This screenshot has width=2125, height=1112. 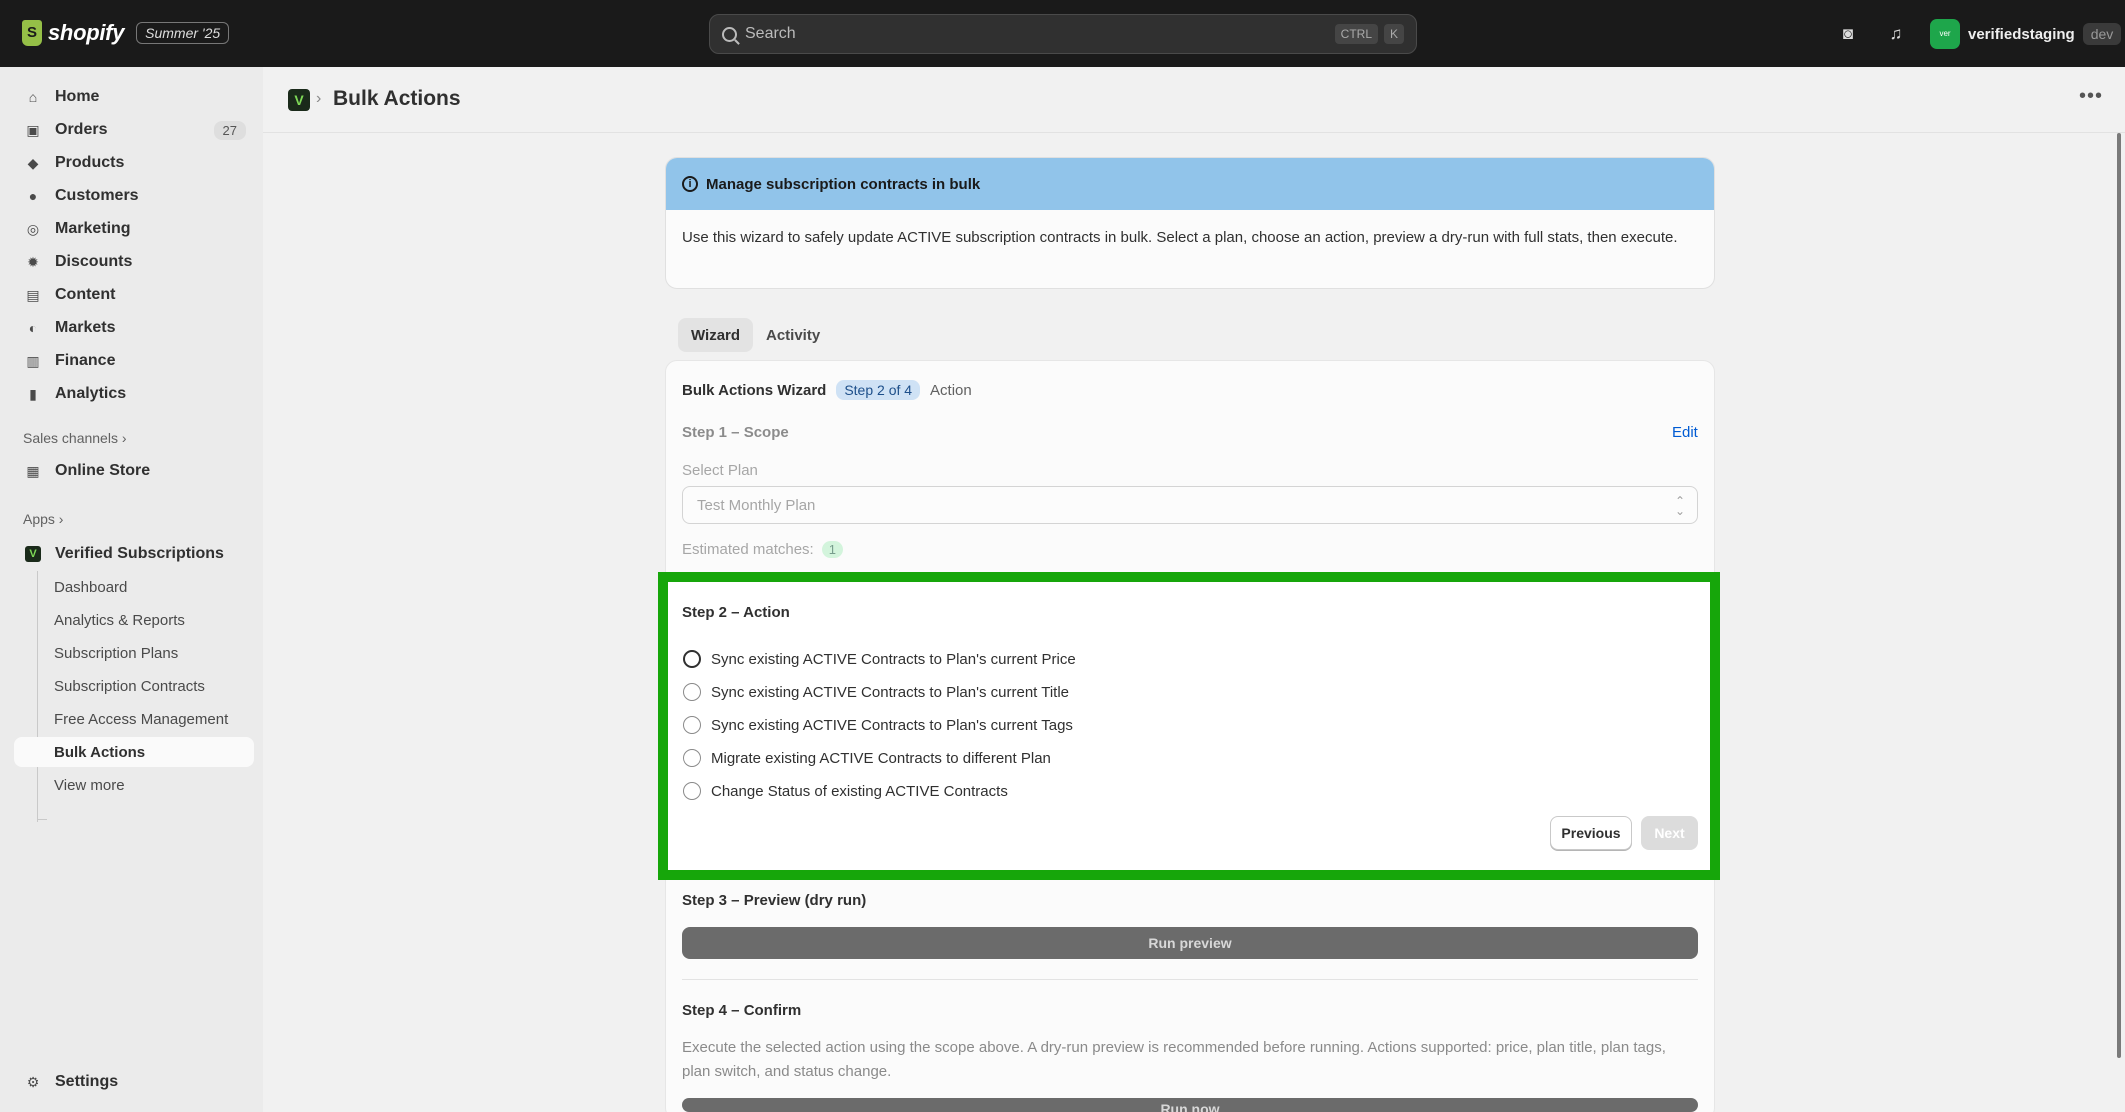 I want to click on sidebar-item-customers: ● Customers, so click(x=134, y=196).